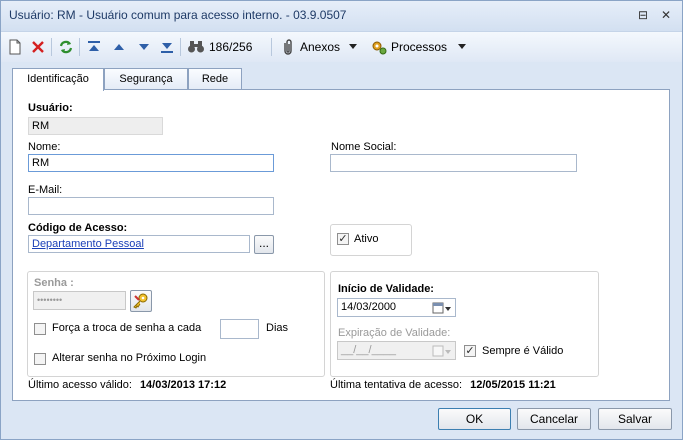 The height and width of the screenshot is (440, 683). What do you see at coordinates (364, 147) in the screenshot?
I see `nome-social-label: Nome Social:` at bounding box center [364, 147].